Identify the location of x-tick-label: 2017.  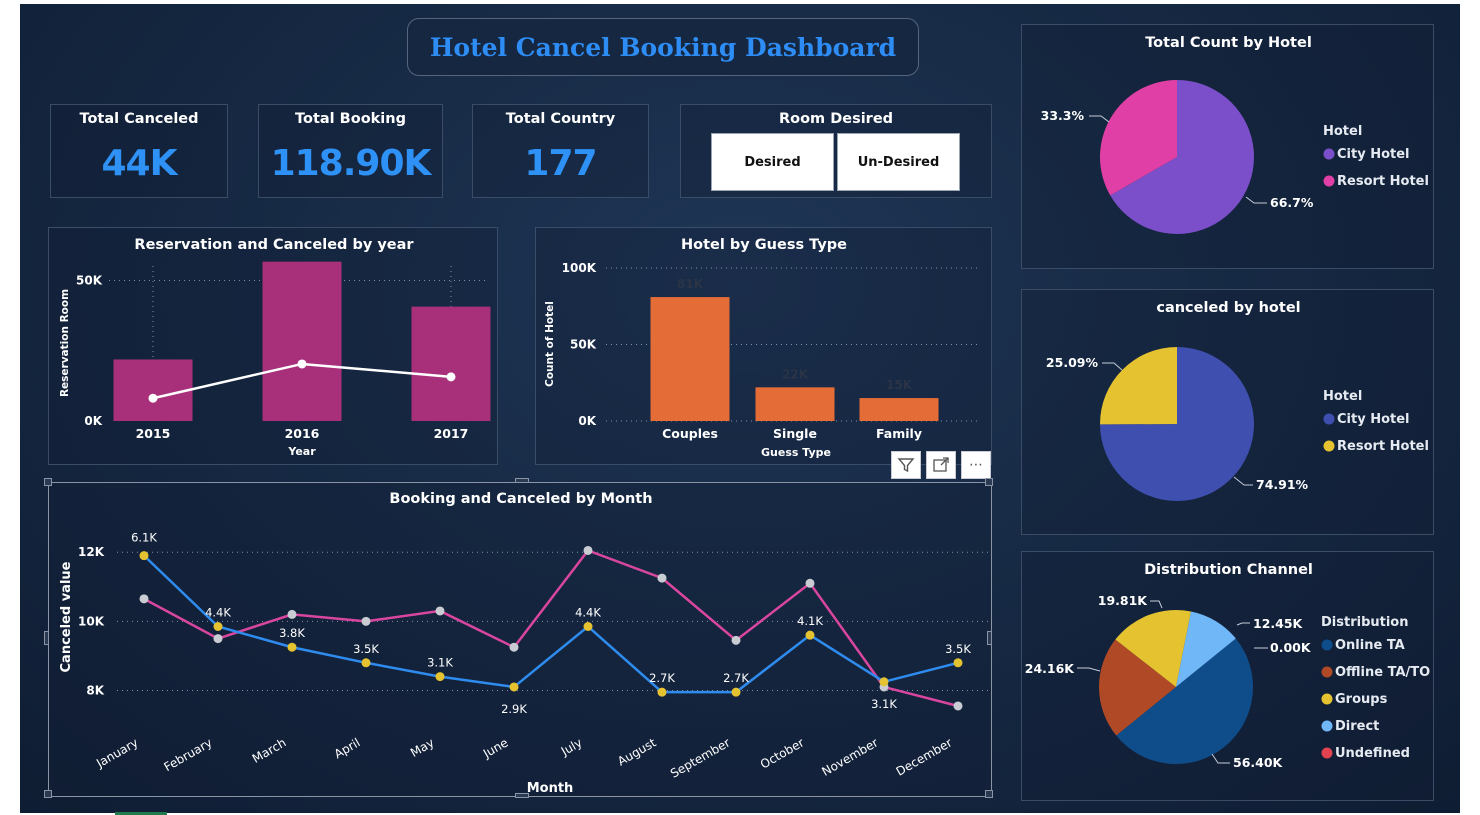
(451, 433).